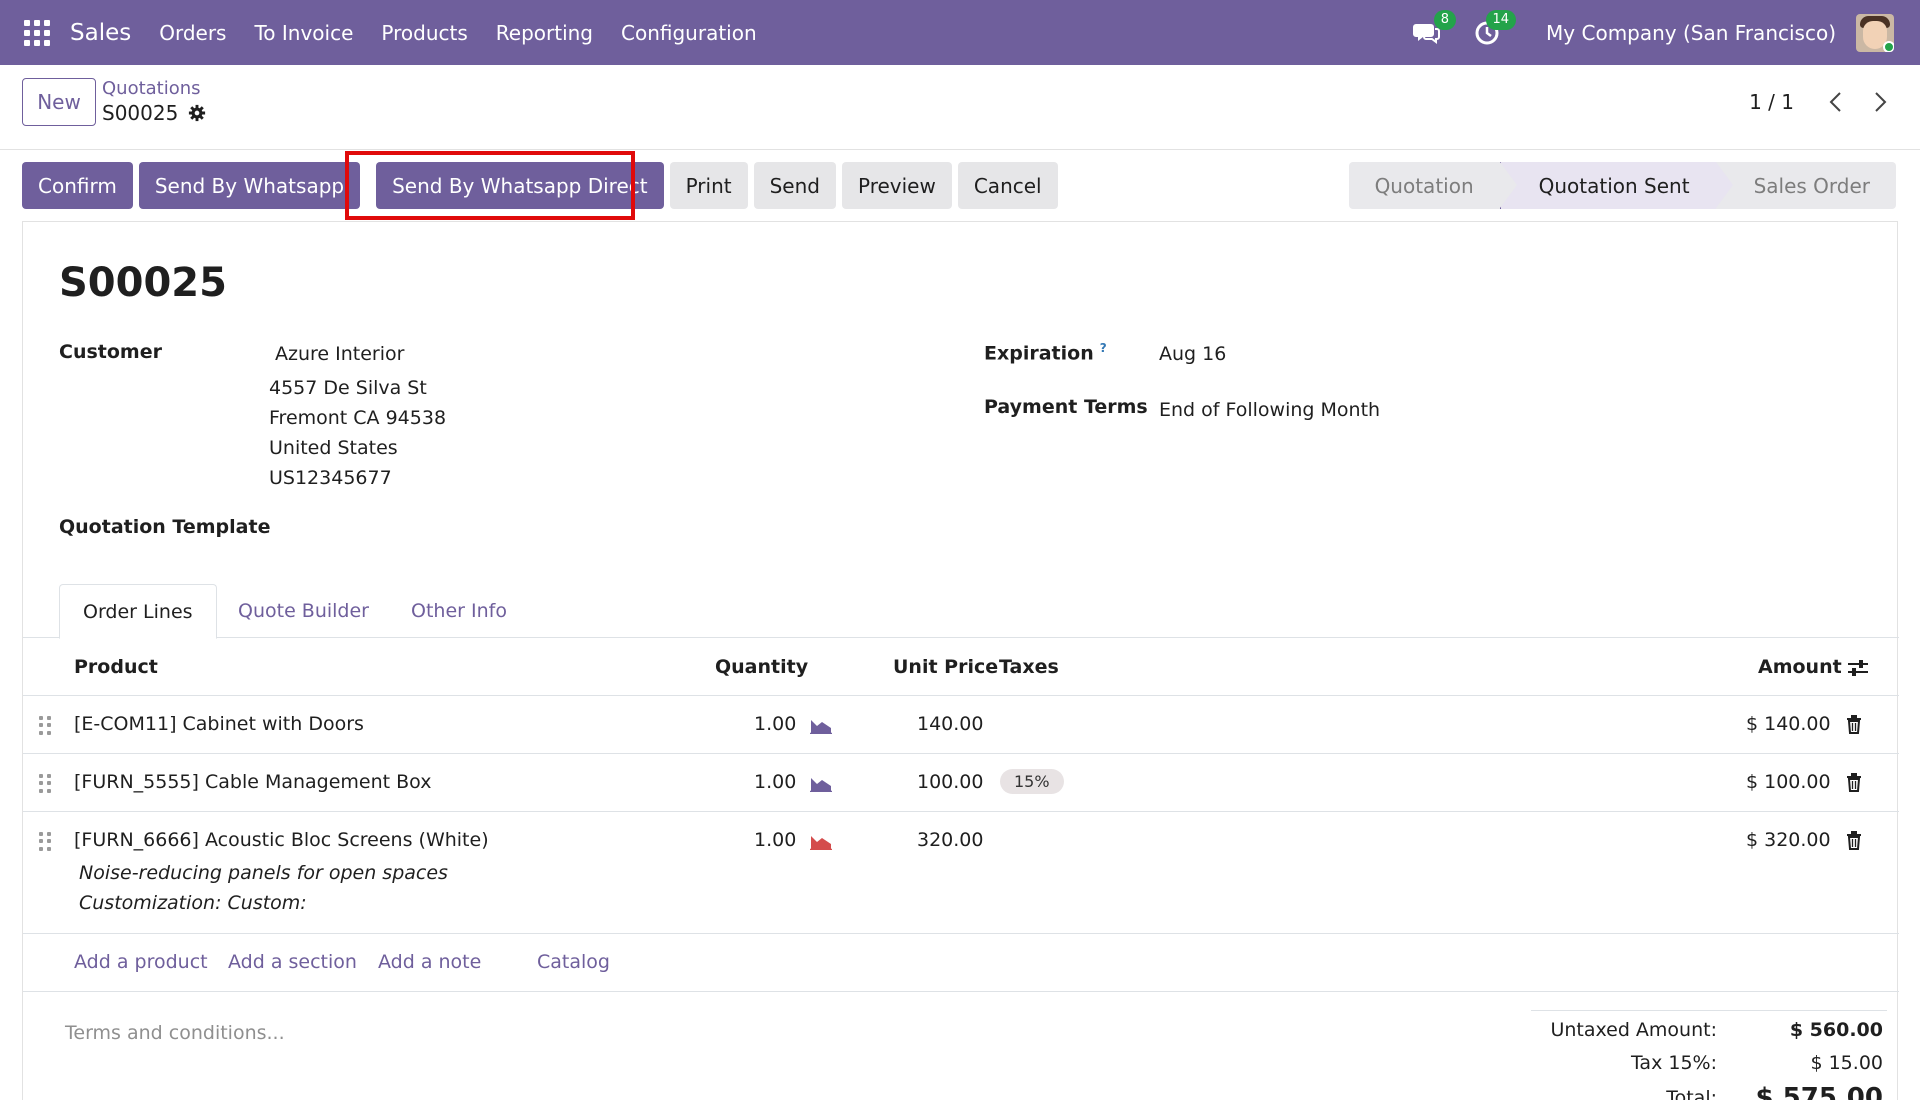  Describe the element at coordinates (37, 32) in the screenshot. I see `app-grid-icon` at that location.